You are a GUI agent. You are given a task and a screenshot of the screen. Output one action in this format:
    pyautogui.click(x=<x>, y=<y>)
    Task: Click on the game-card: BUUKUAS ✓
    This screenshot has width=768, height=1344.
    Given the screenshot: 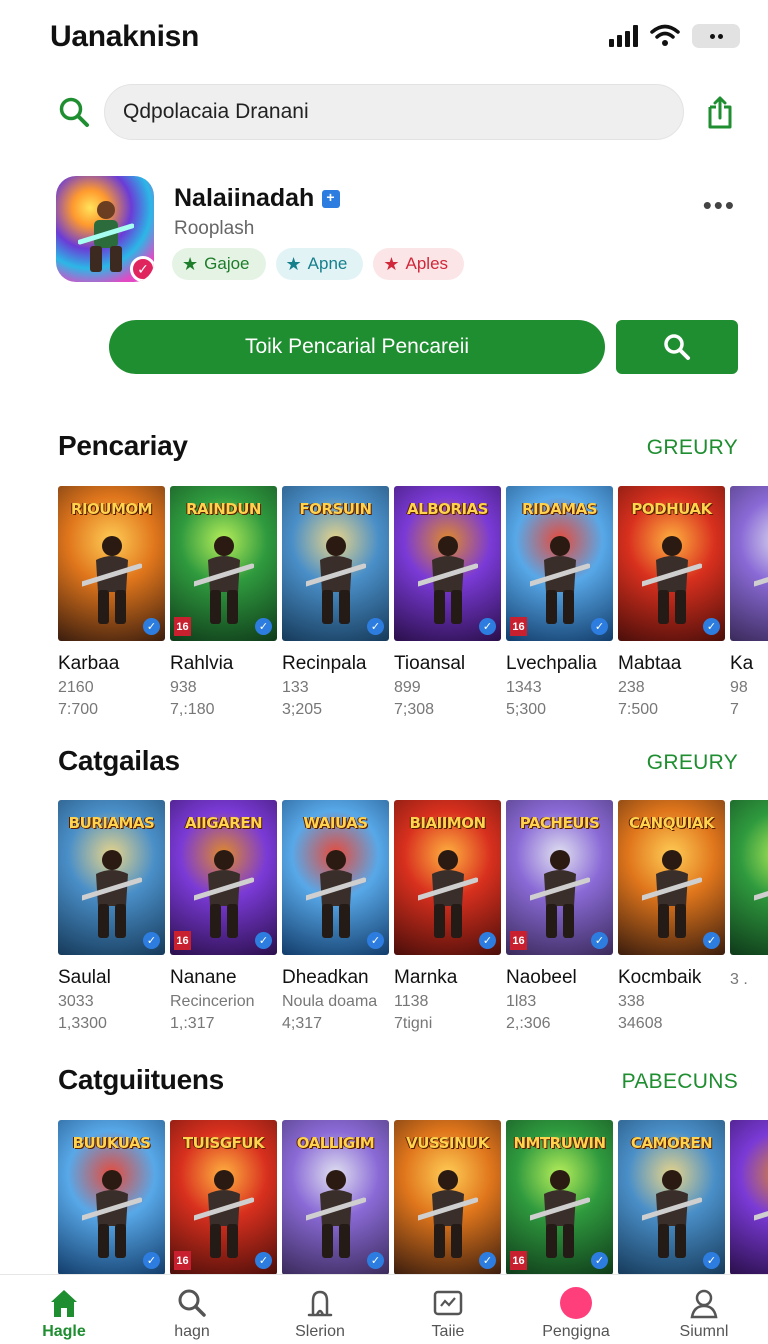 What is the action you would take?
    pyautogui.click(x=111, y=1197)
    